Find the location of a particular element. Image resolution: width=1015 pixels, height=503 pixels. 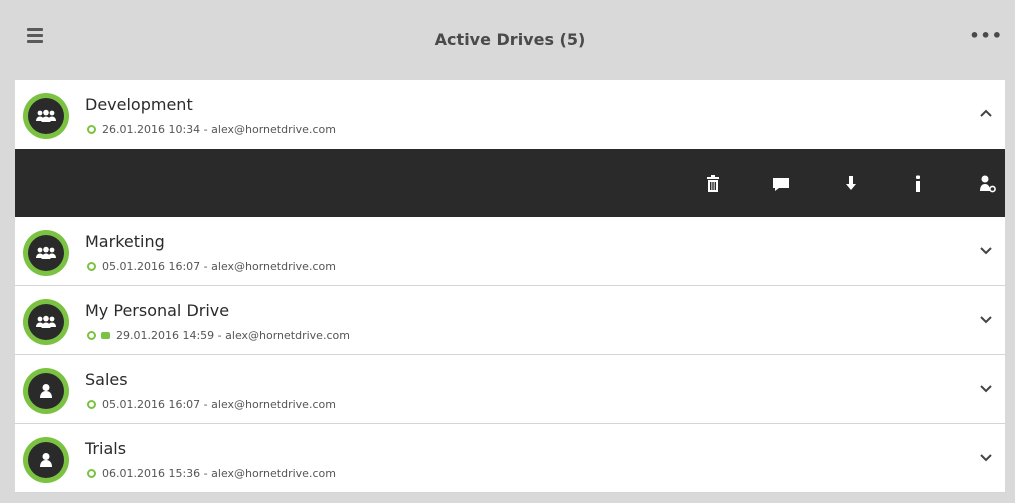

drive-name: Trials is located at coordinates (106, 448).